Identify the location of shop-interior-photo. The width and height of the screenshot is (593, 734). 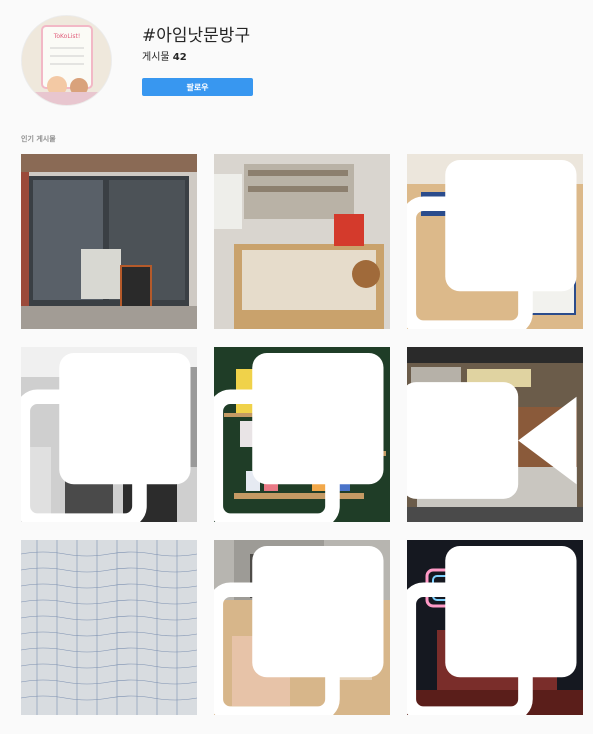
(302, 241).